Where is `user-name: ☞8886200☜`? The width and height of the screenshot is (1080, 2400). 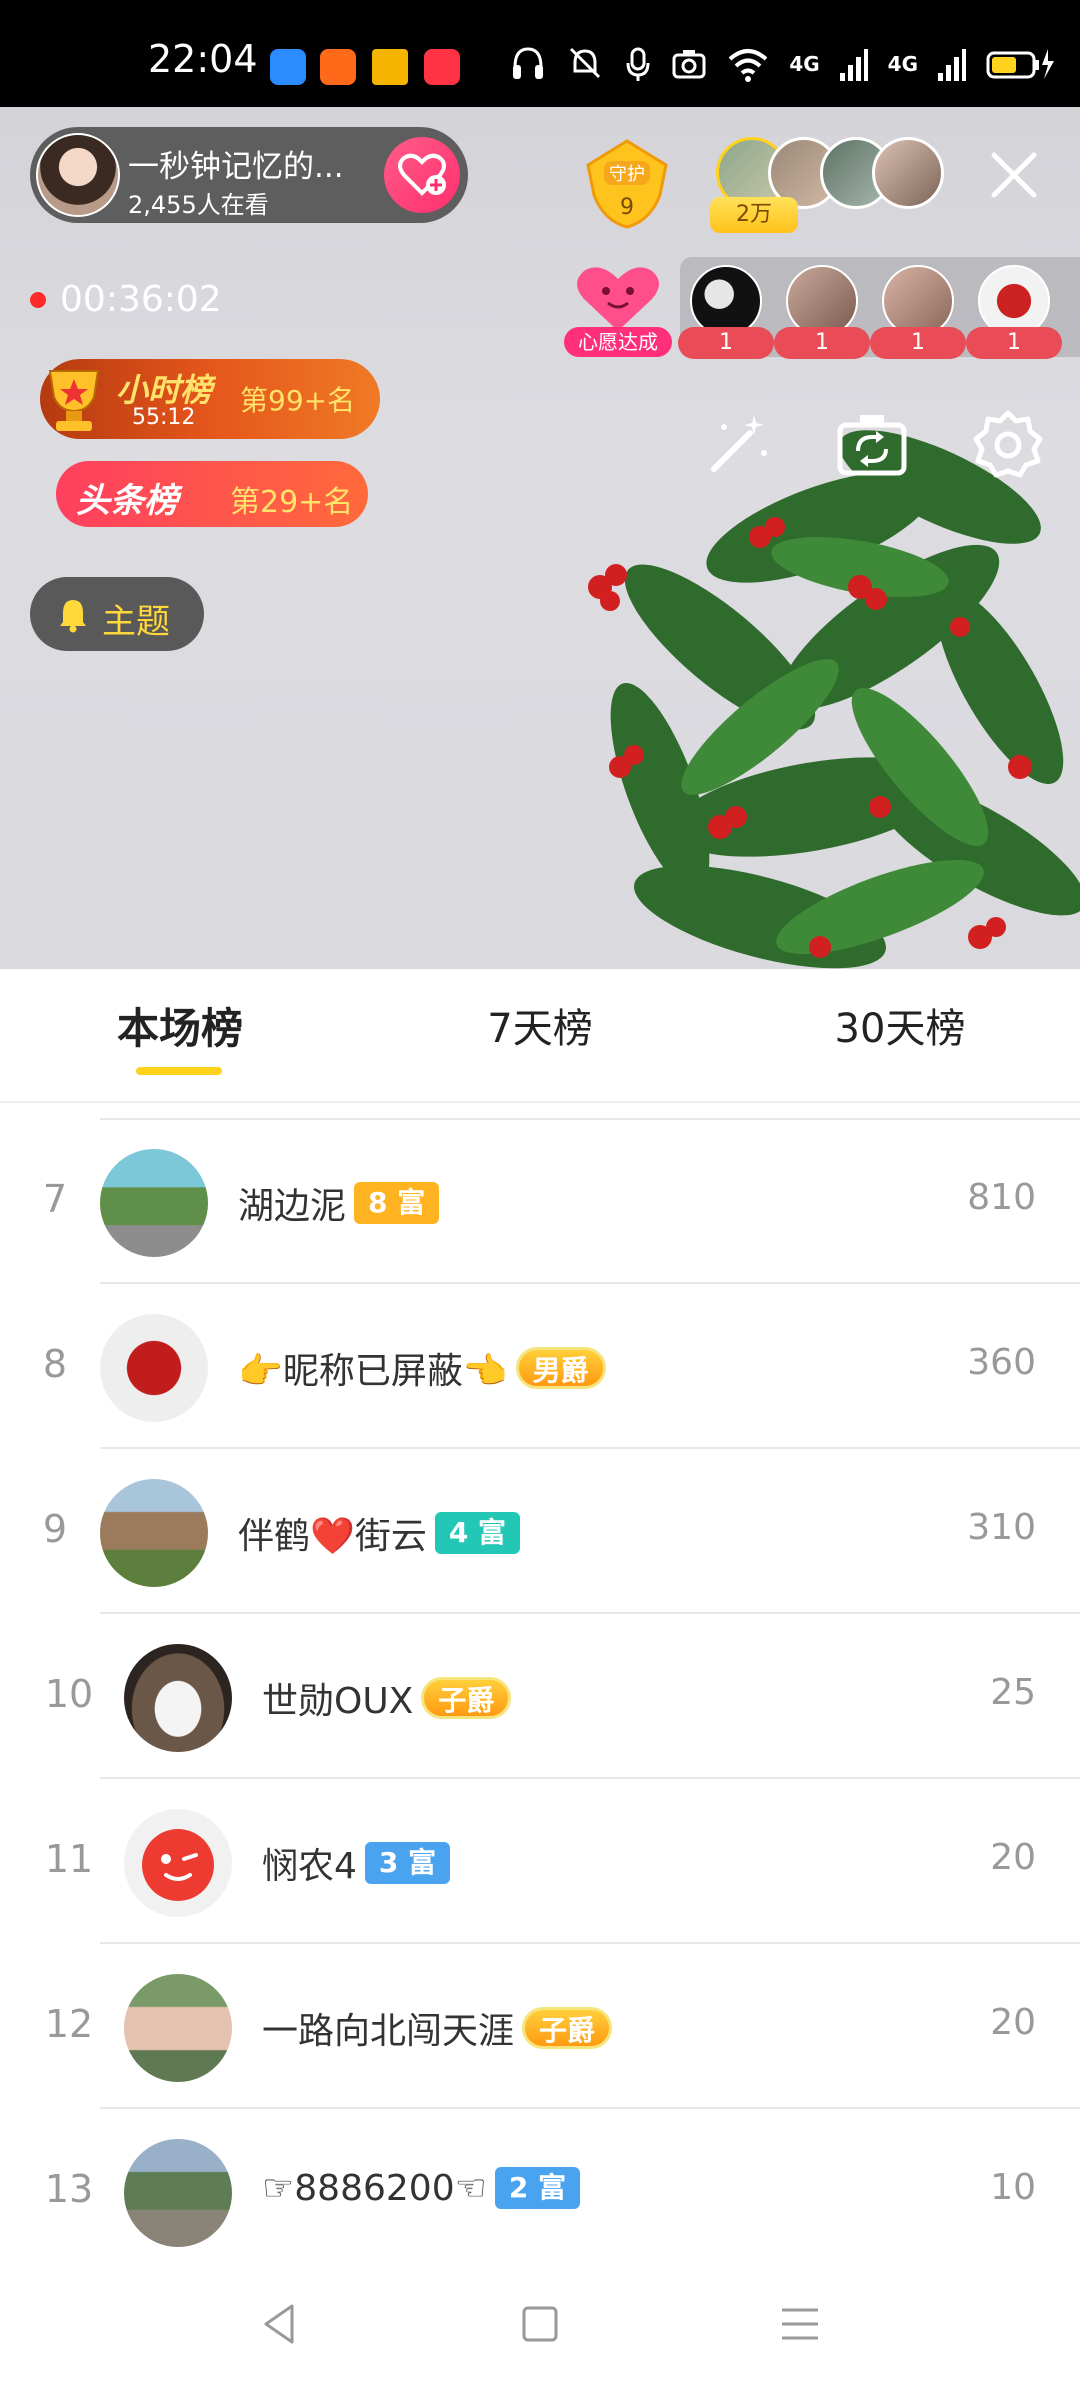
user-name: ☞8886200☜ is located at coordinates (374, 2188).